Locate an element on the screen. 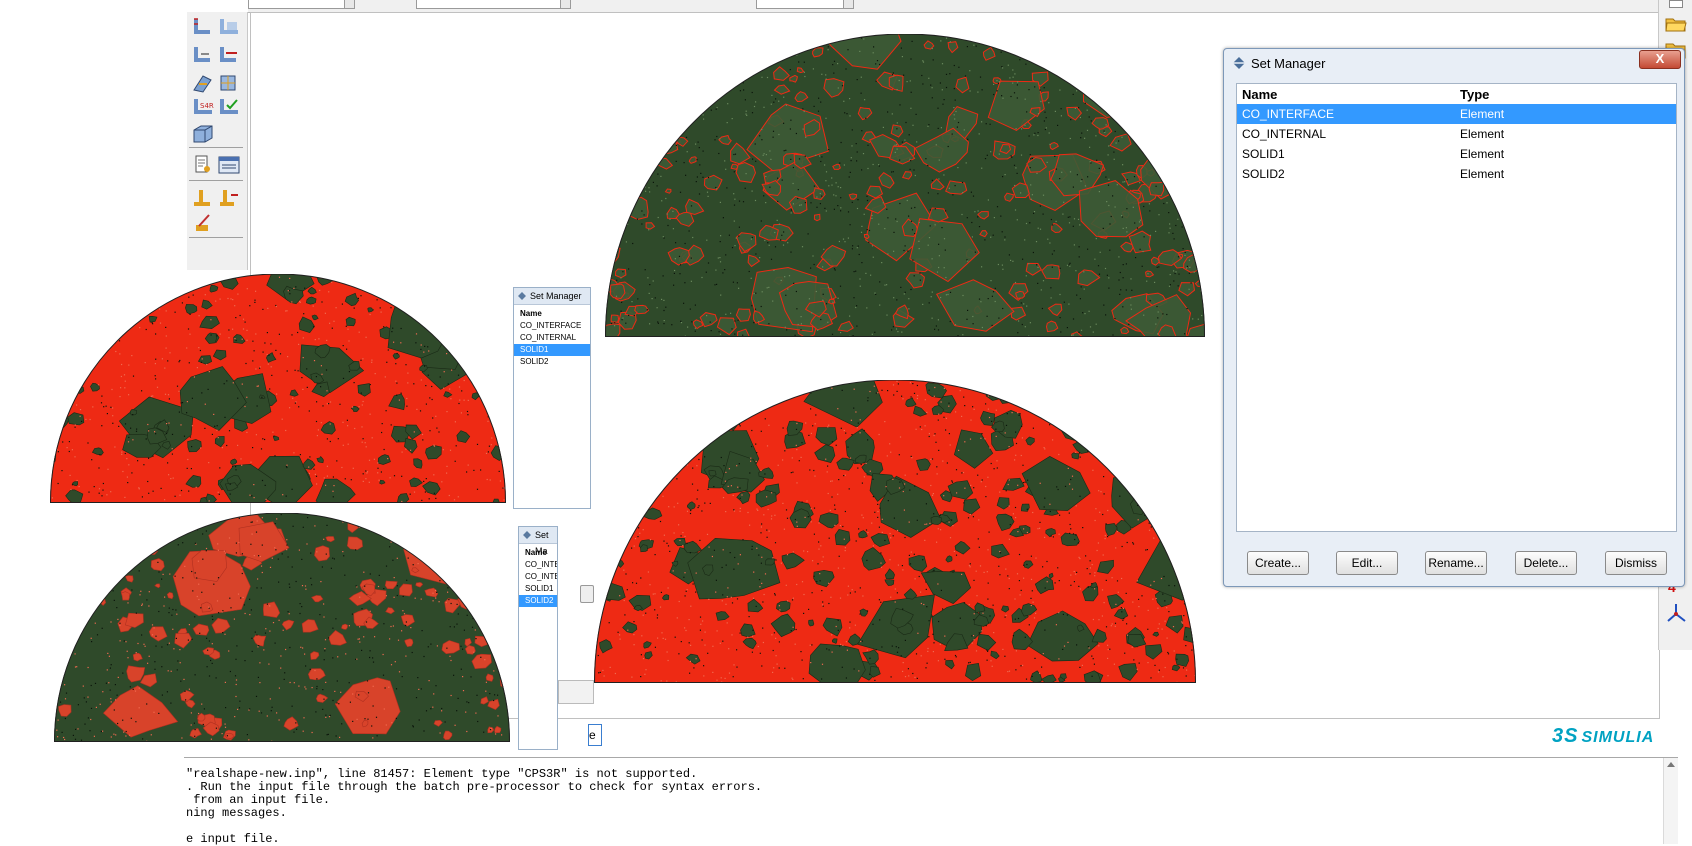  table-row: CO_INTERFACE Element is located at coordinates (1456, 114).